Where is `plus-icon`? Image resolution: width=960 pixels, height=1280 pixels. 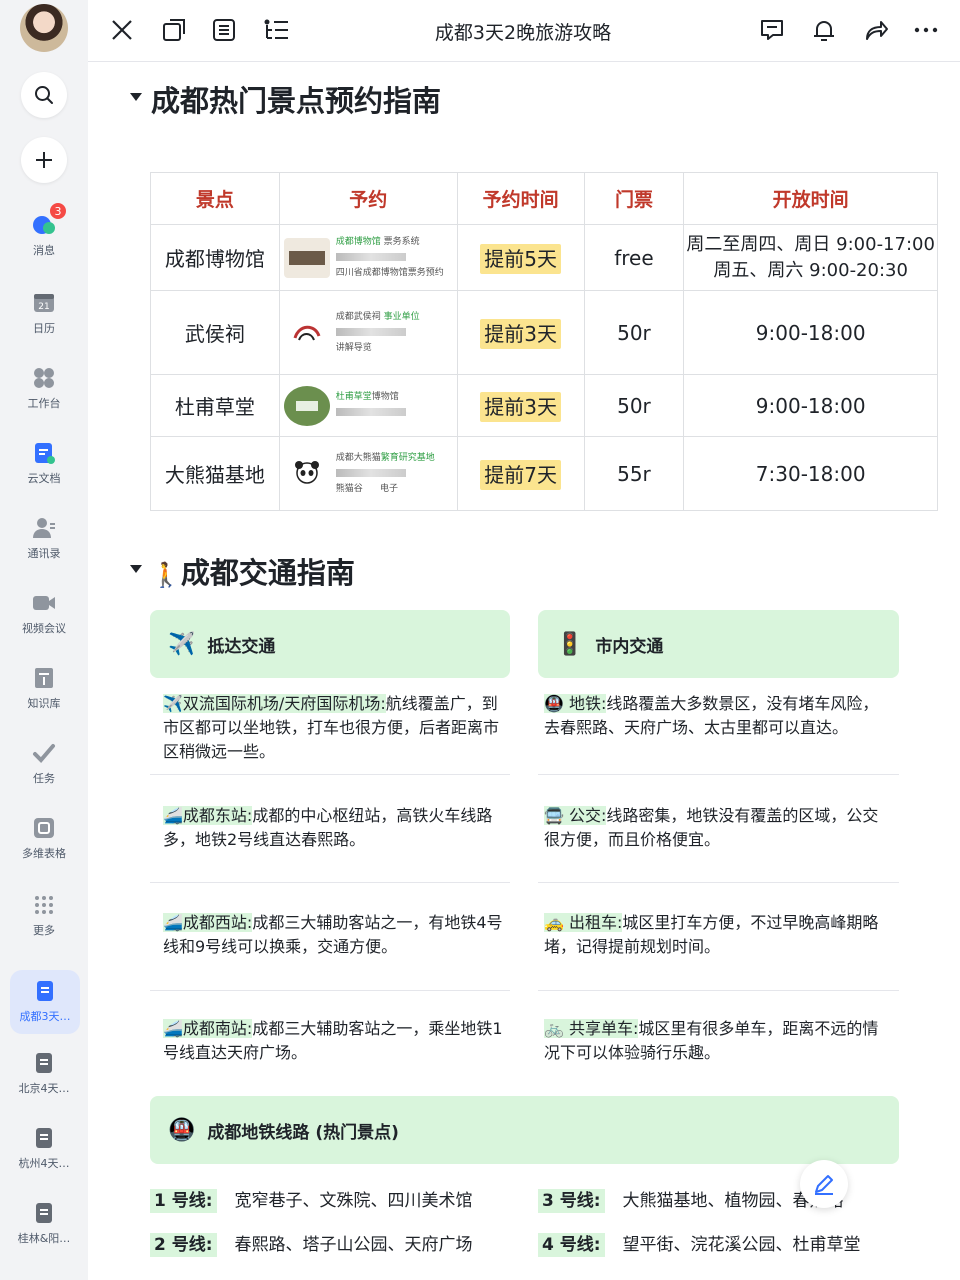
plus-icon is located at coordinates (44, 160).